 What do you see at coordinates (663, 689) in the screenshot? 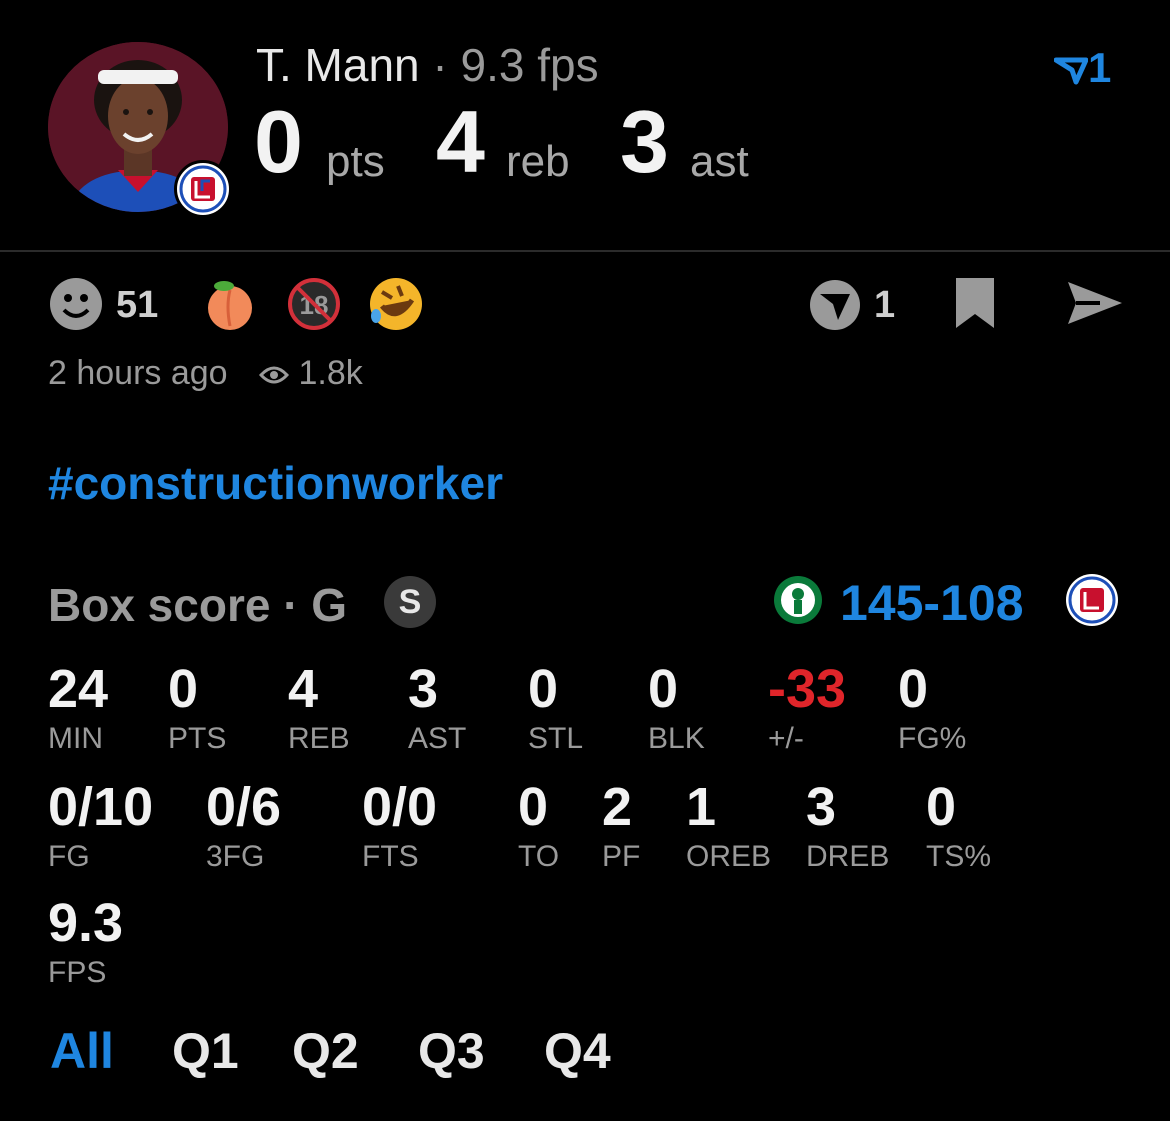
I see `stat-blk-value: 0` at bounding box center [663, 689].